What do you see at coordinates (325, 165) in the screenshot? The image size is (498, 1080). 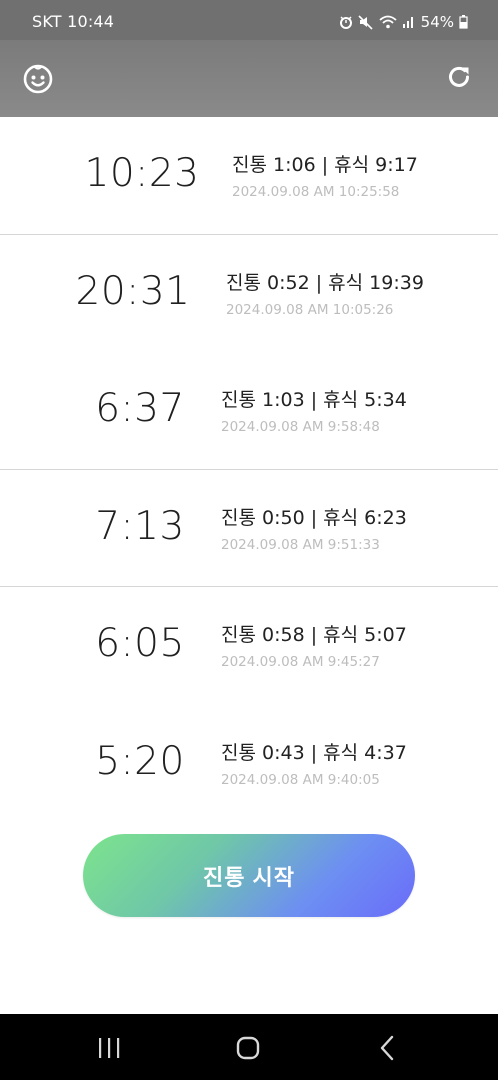 I see `duration-detail: 진통 1:06 | 휴식 9:17` at bounding box center [325, 165].